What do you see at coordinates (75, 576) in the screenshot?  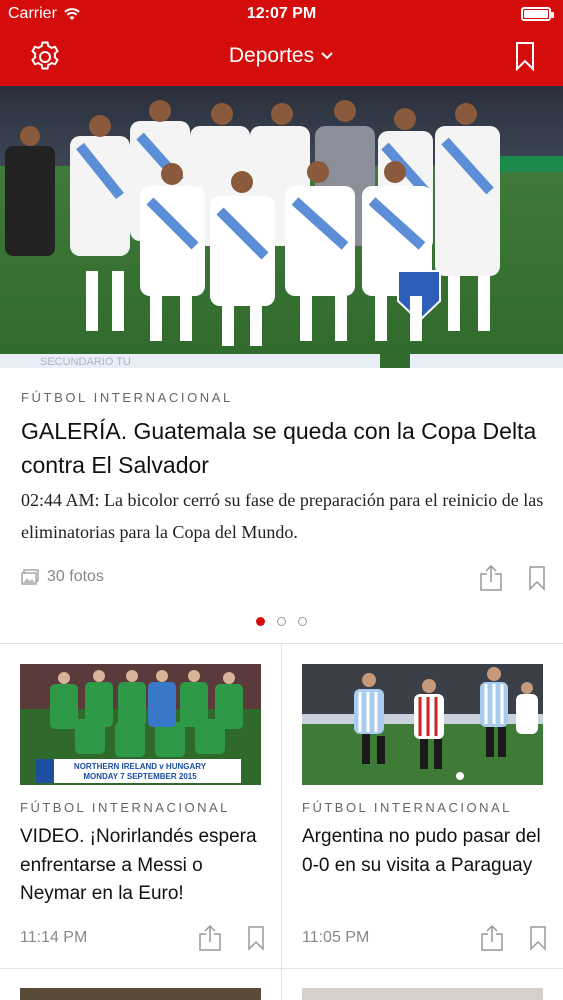 I see `photos-label: 30 fotos` at bounding box center [75, 576].